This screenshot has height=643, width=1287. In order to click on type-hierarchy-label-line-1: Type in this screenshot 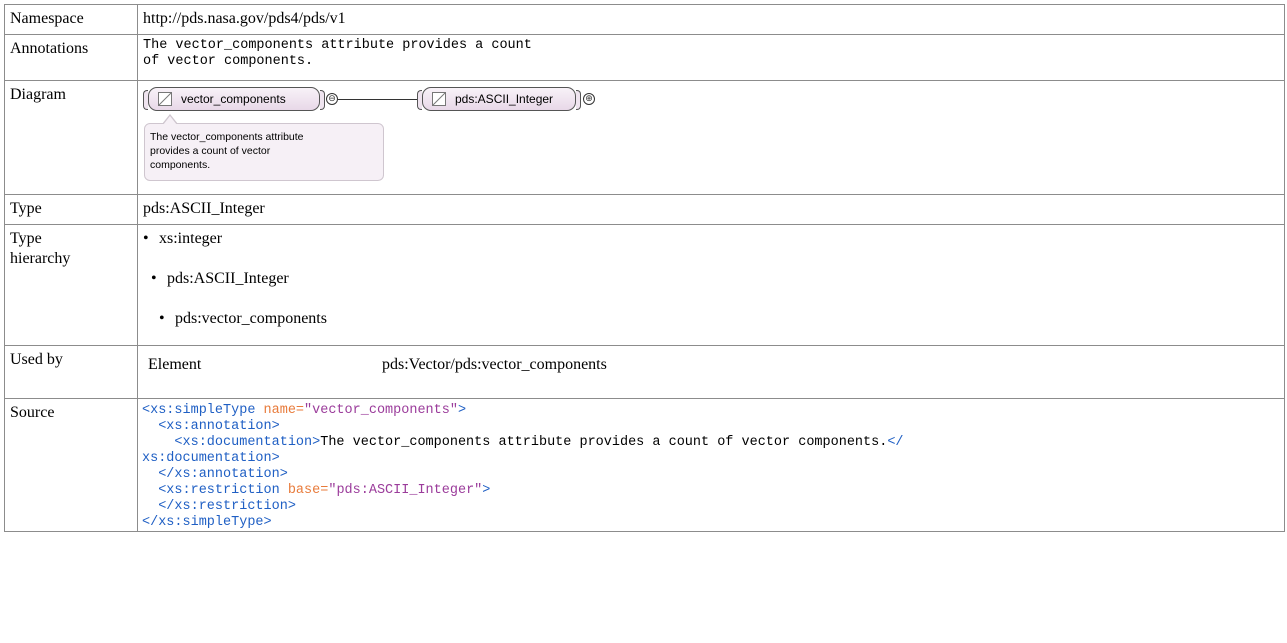, I will do `click(26, 238)`.